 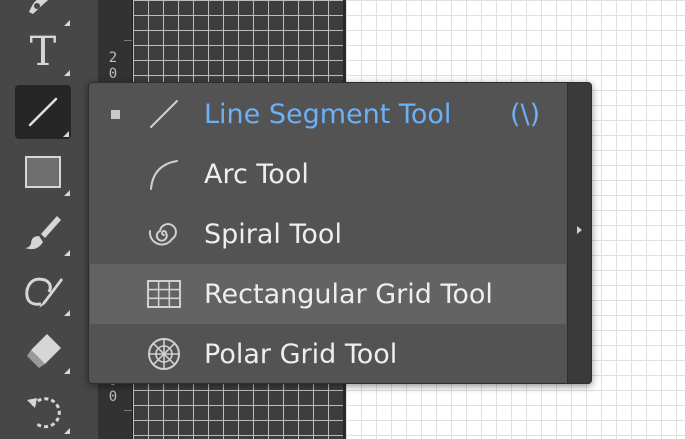 I want to click on menu-item-label: Spiral Tool, so click(x=273, y=234).